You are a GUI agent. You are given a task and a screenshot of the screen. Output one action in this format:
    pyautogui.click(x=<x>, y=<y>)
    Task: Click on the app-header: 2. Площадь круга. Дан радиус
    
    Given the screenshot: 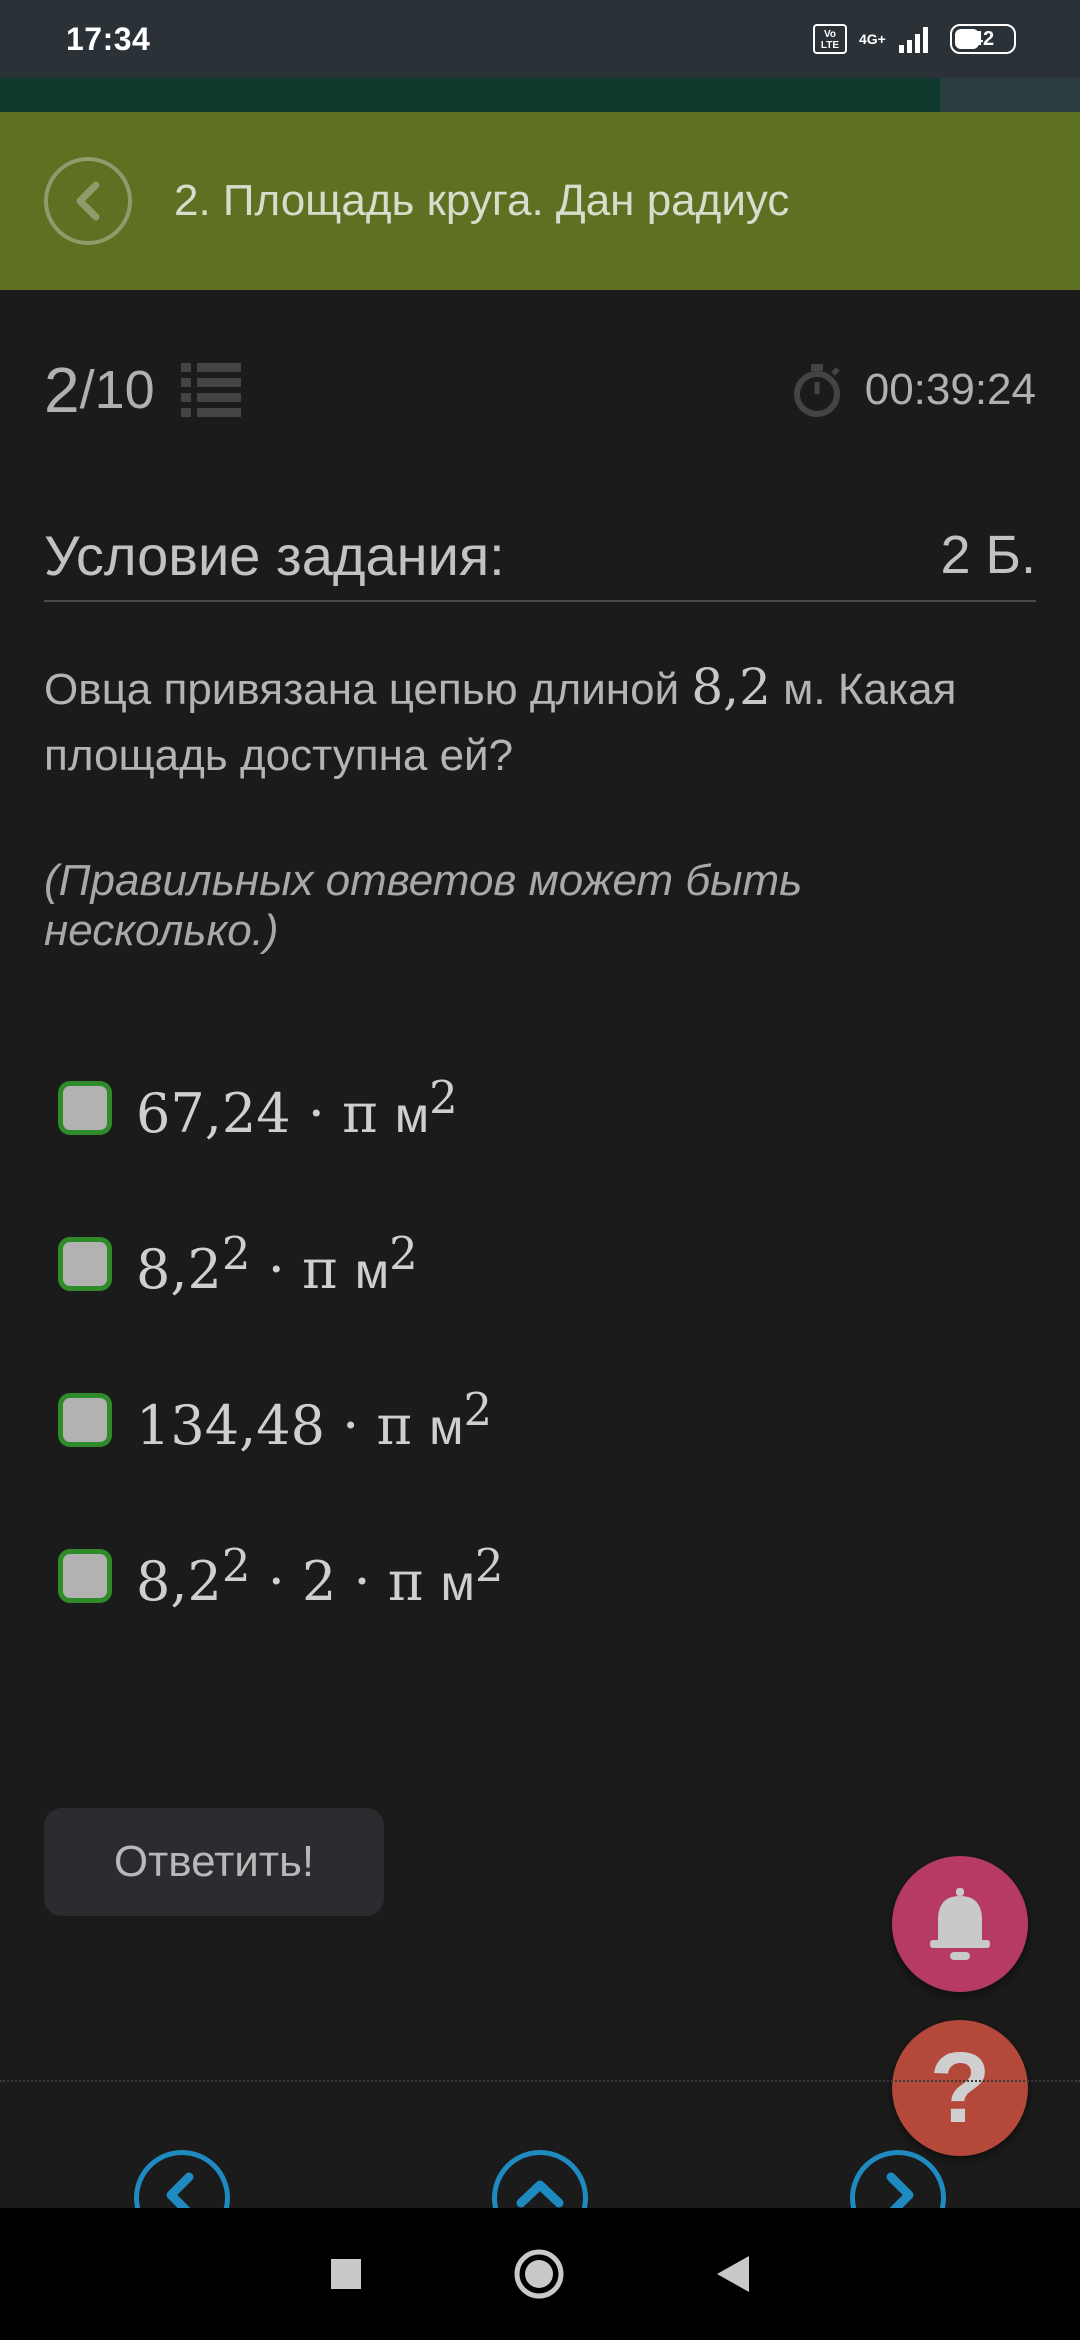 What is the action you would take?
    pyautogui.click(x=540, y=201)
    